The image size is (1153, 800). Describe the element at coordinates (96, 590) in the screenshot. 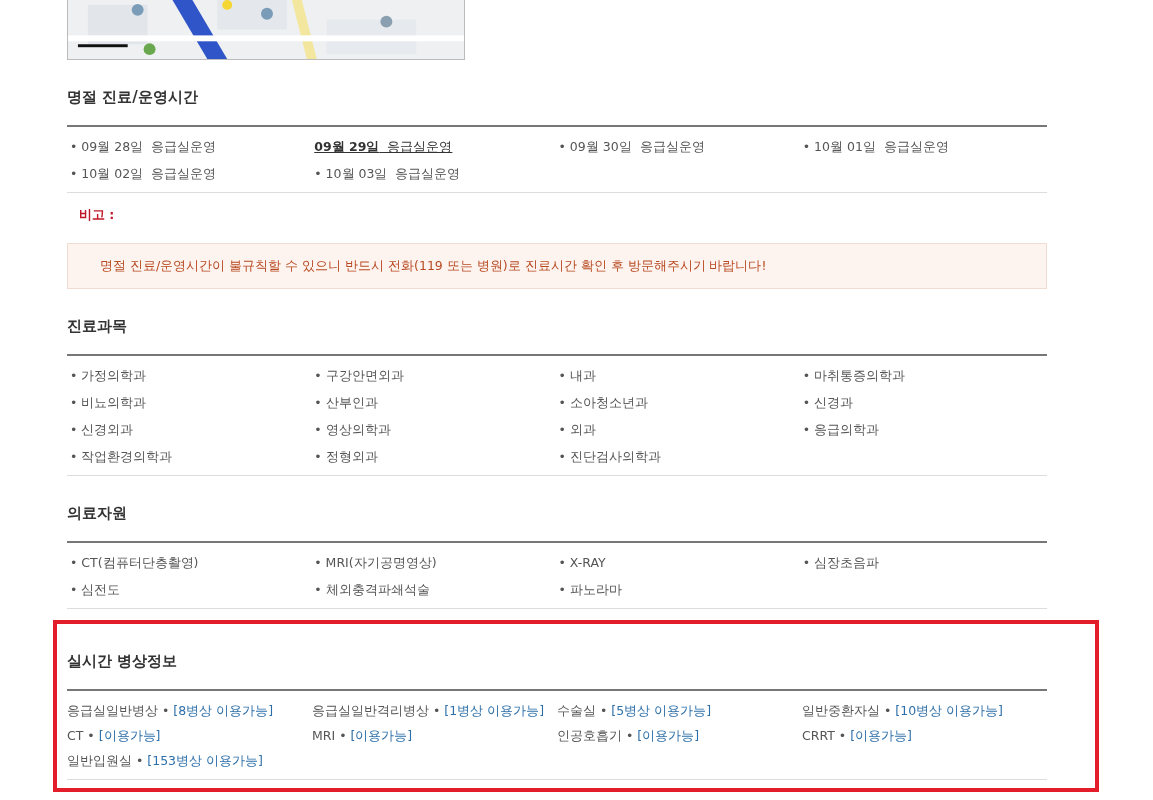

I see `resource-item: • 심전도` at that location.